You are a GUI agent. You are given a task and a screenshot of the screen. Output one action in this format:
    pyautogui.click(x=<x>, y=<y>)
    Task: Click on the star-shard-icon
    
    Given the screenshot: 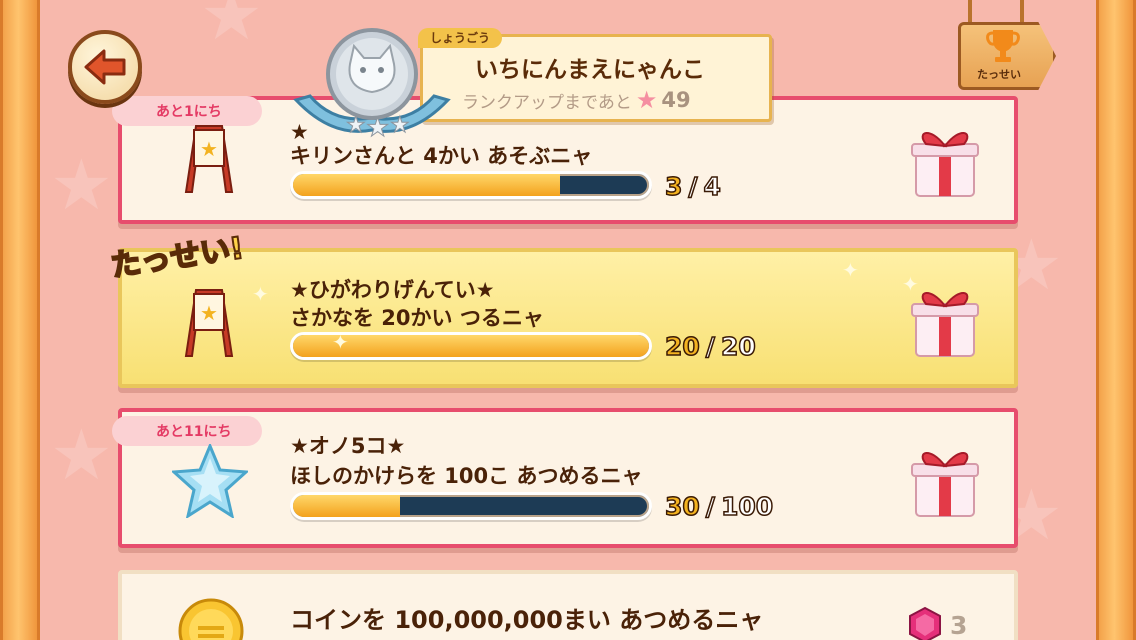 What is the action you would take?
    pyautogui.click(x=210, y=481)
    